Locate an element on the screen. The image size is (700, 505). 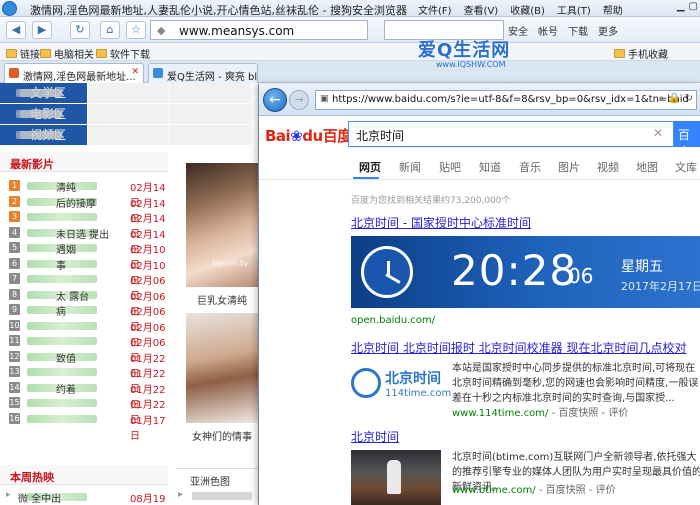
bookmark-links: 链接 is located at coordinates (23, 53).